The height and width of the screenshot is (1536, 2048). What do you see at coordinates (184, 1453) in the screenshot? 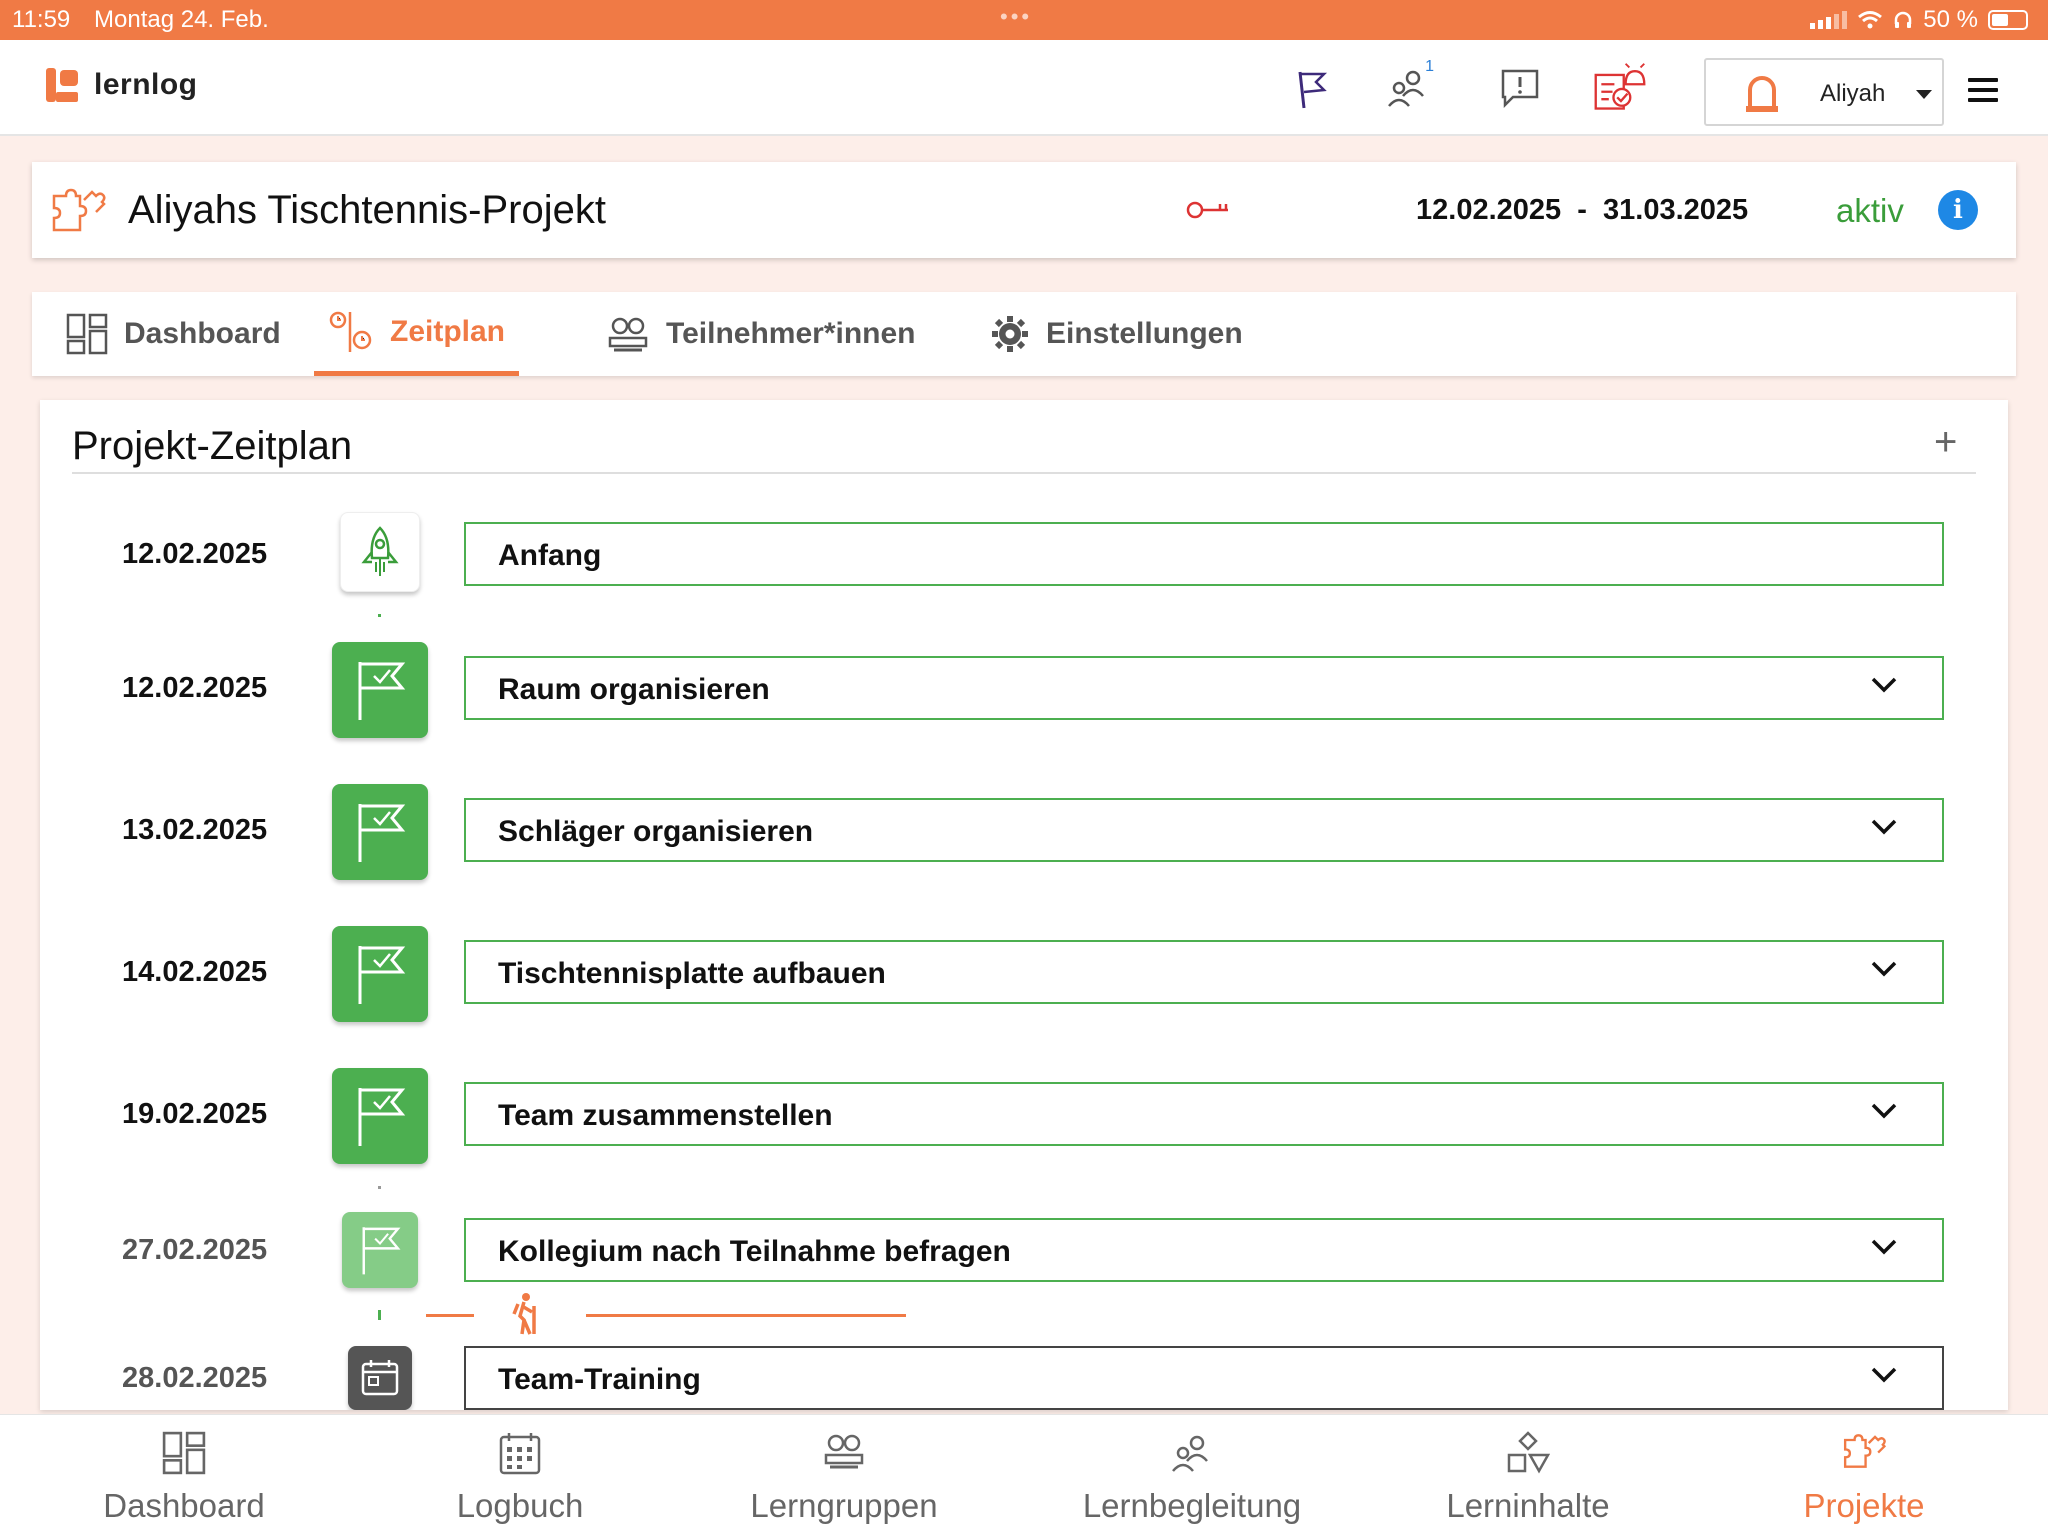
I see `dashboard-icon` at bounding box center [184, 1453].